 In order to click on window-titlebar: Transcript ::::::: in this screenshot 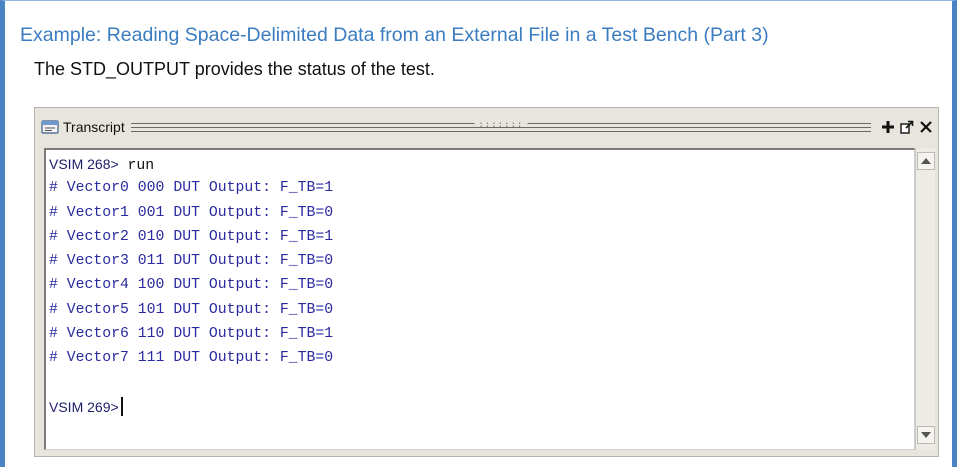, I will do `click(486, 127)`.